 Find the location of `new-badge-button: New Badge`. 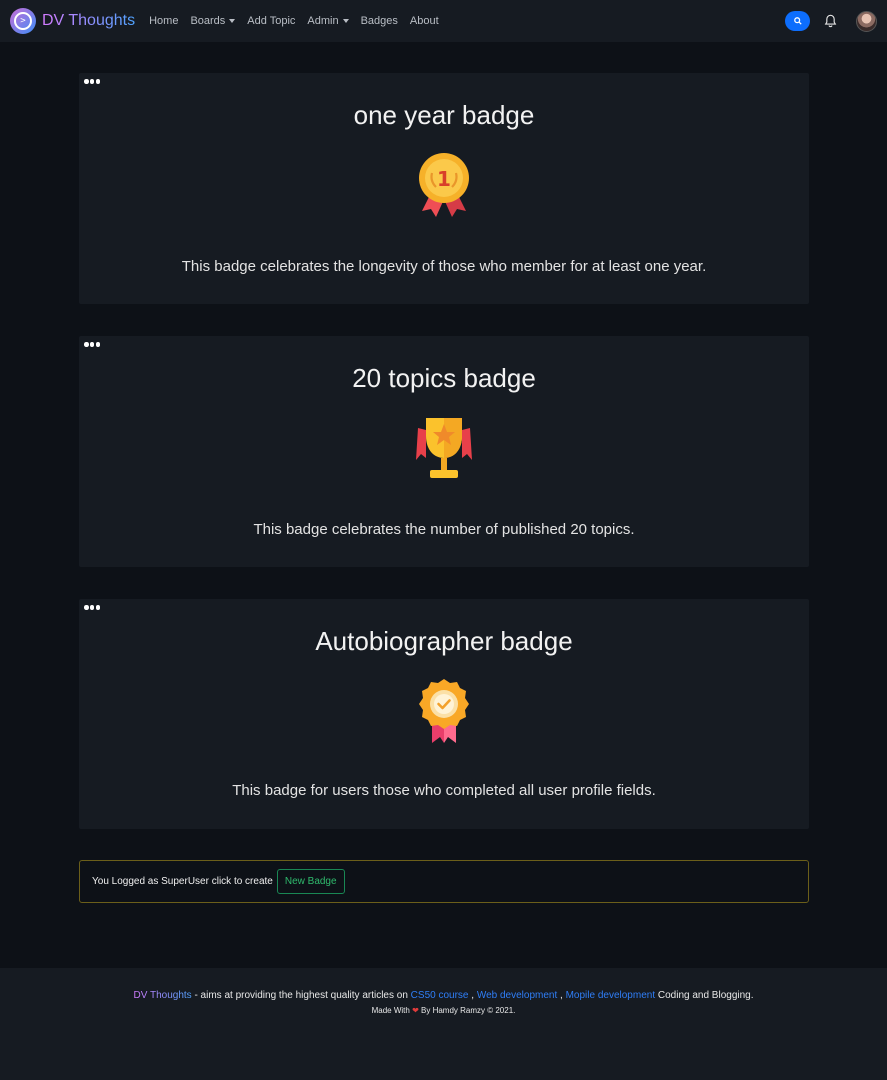

new-badge-button: New Badge is located at coordinates (310, 881).